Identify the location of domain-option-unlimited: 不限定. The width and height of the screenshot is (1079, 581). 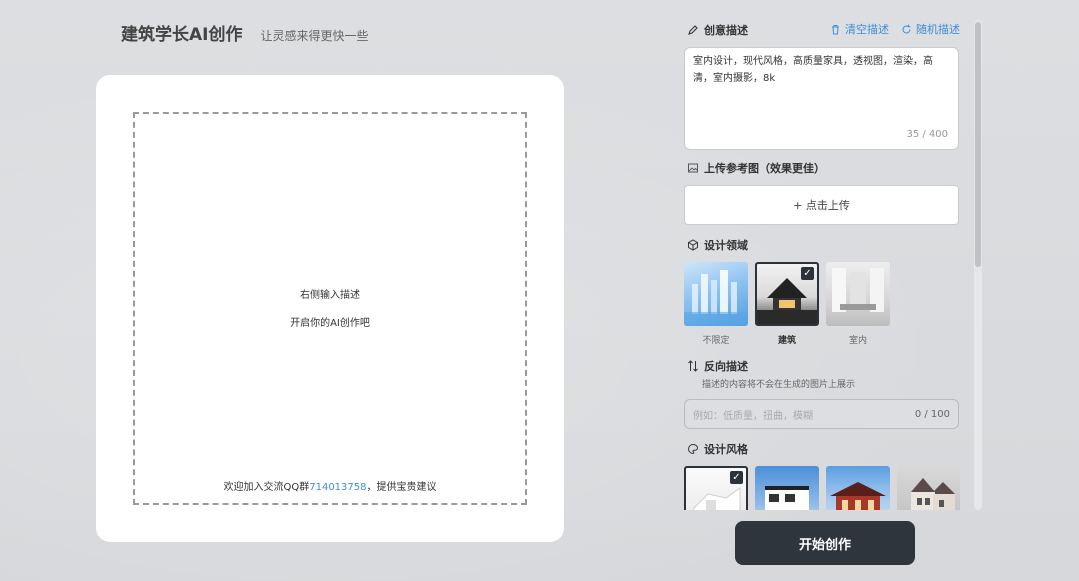
(716, 304).